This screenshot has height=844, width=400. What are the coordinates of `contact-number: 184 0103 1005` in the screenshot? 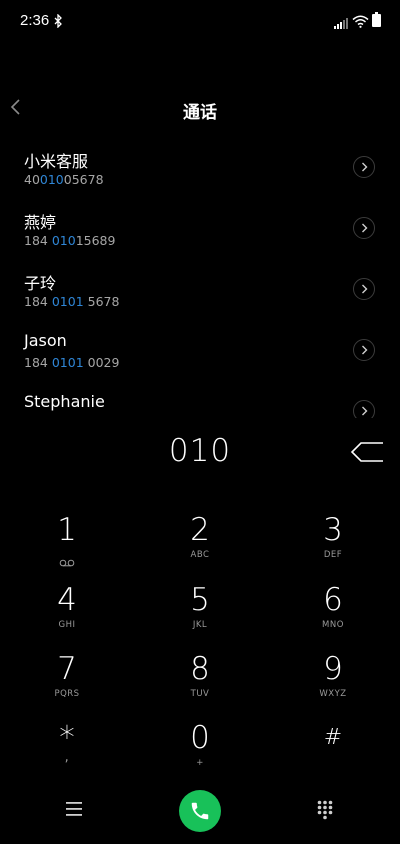 It's located at (71, 417).